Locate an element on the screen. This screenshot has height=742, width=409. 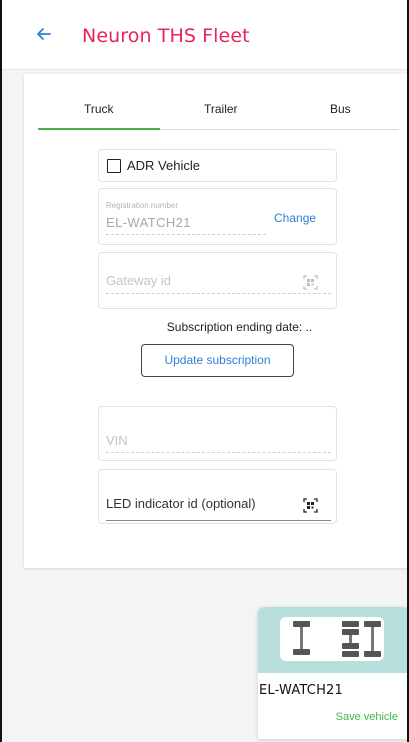
truck-axle-diagram-icon is located at coordinates (332, 639).